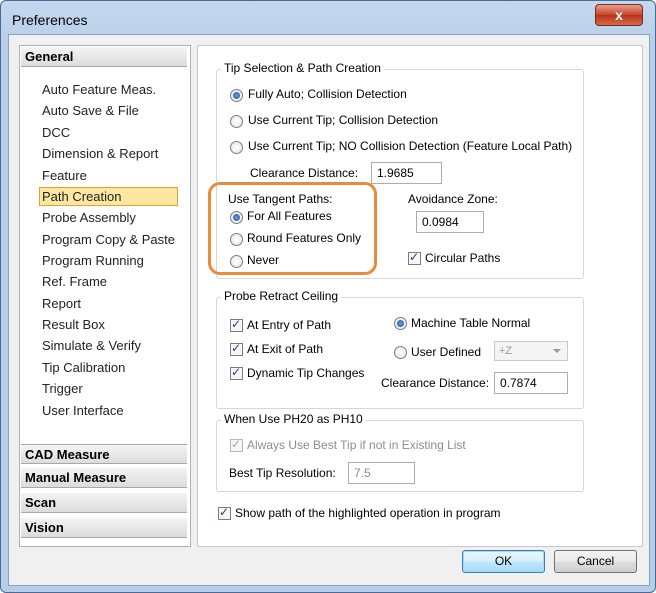 The height and width of the screenshot is (593, 656). I want to click on sidebar-item-path-creation: Path Creation, so click(108, 196).